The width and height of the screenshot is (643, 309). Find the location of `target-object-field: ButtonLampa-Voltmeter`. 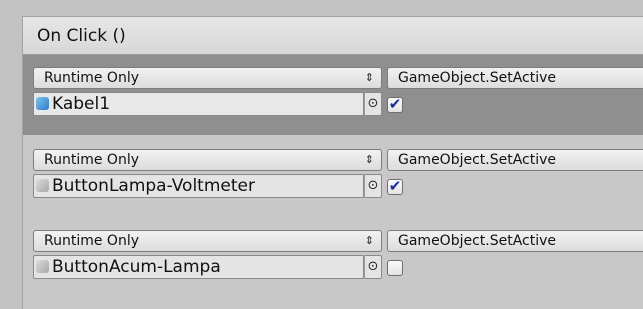

target-object-field: ButtonLampa-Voltmeter is located at coordinates (198, 186).